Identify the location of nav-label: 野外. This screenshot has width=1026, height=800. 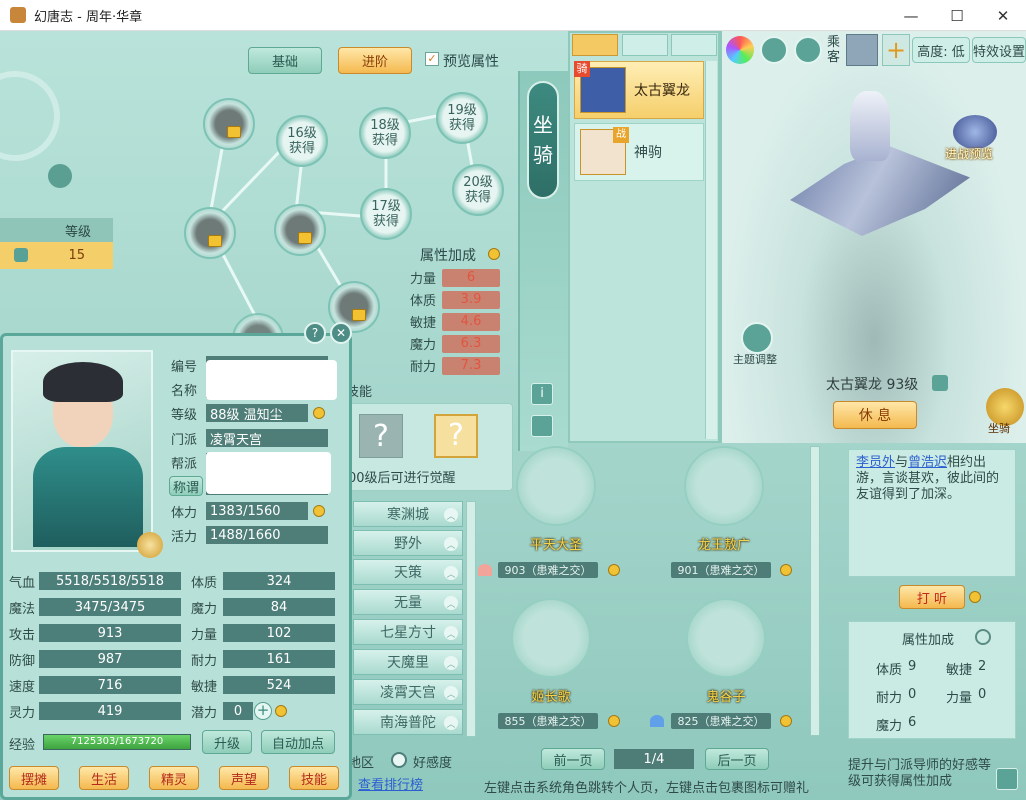
(408, 544).